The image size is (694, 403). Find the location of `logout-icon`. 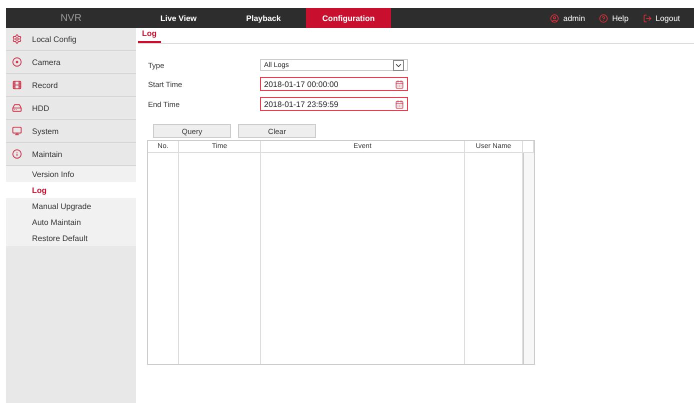

logout-icon is located at coordinates (647, 18).